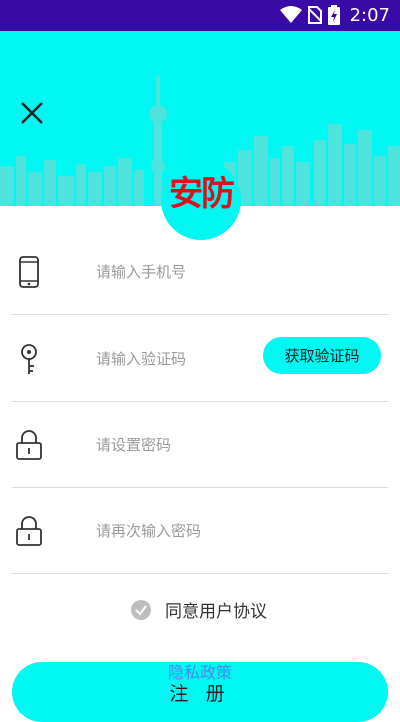 The image size is (400, 722). I want to click on status-icons: 2:07, so click(334, 15).